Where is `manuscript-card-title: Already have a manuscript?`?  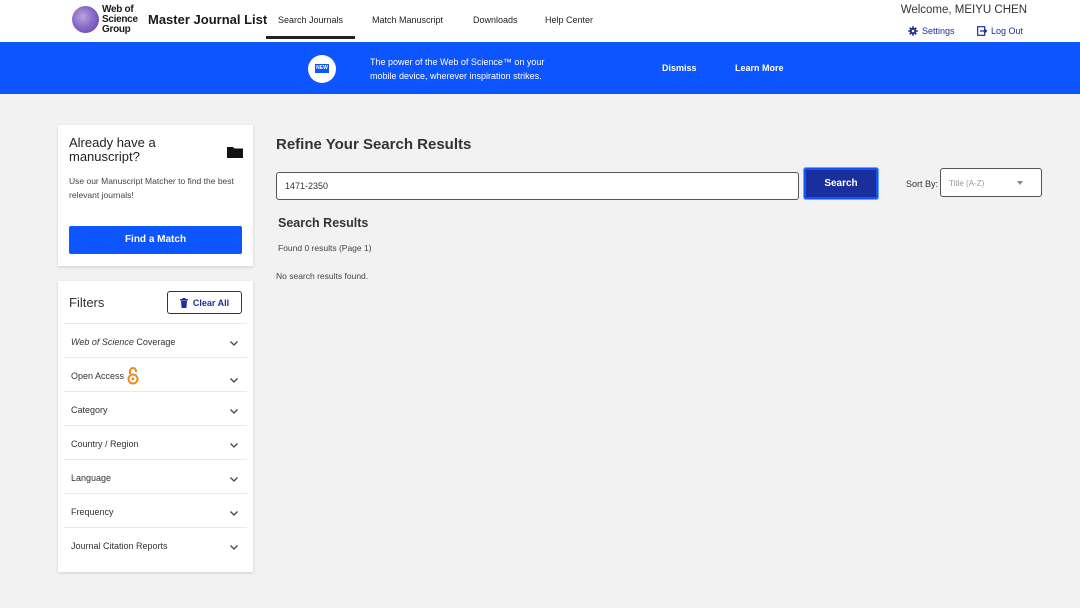 manuscript-card-title: Already have a manuscript? is located at coordinates (112, 149).